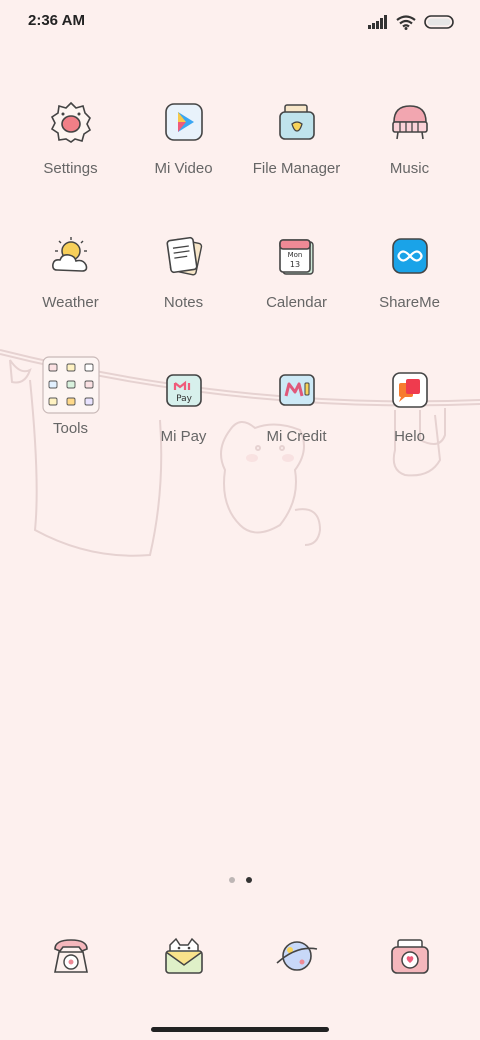 This screenshot has height=1040, width=480. I want to click on camera-icon, so click(410, 956).